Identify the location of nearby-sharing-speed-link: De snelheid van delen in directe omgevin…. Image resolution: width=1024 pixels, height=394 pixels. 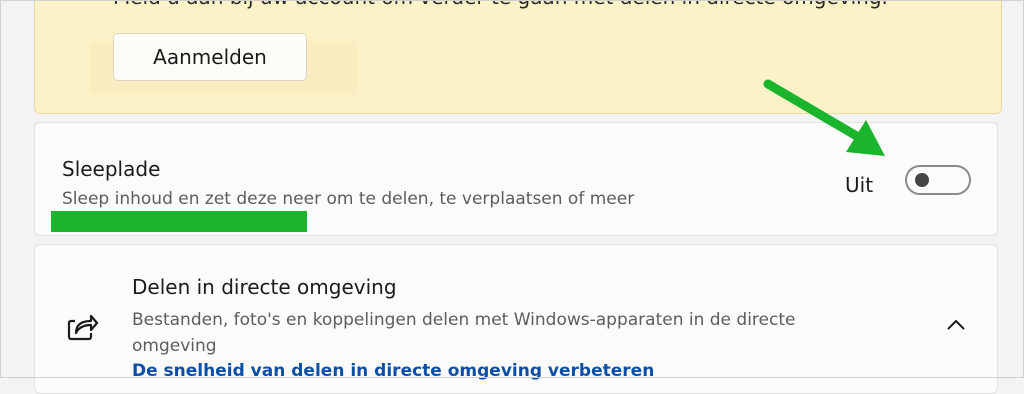
(393, 371).